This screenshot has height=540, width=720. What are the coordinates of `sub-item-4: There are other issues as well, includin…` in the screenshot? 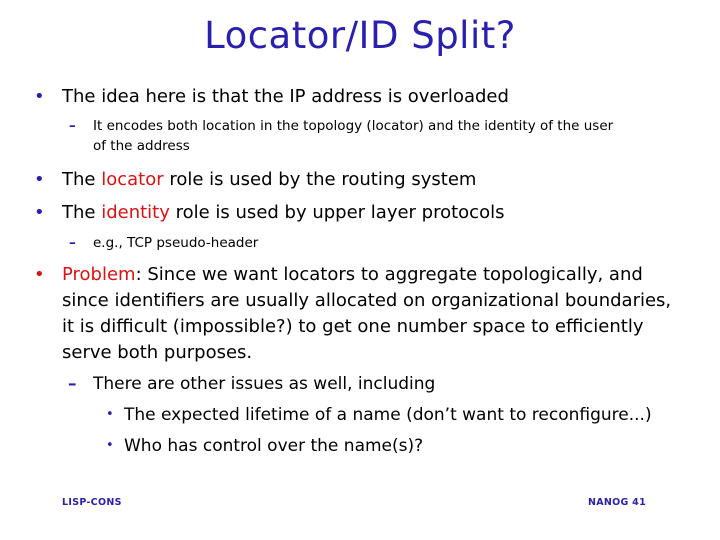 It's located at (264, 384).